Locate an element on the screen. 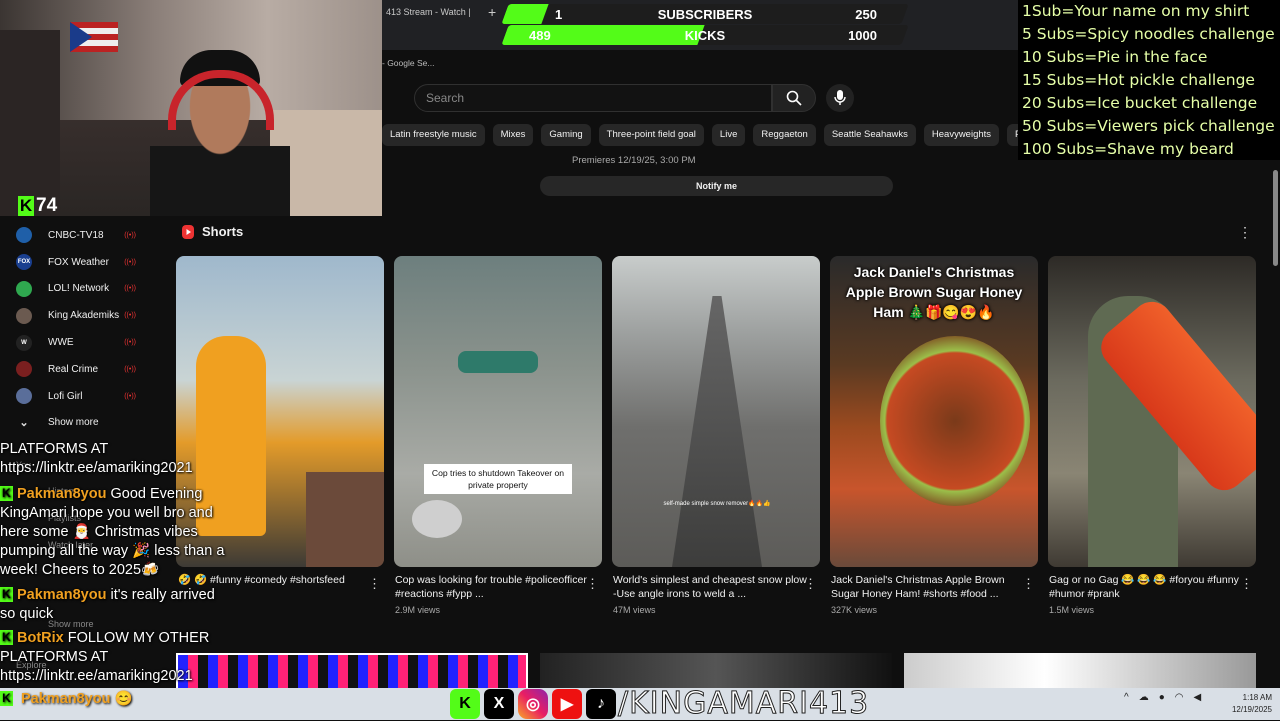 This screenshot has width=1280, height=721. sidebar-item-real-crime: Real Crime ((•)) is located at coordinates (85, 369).